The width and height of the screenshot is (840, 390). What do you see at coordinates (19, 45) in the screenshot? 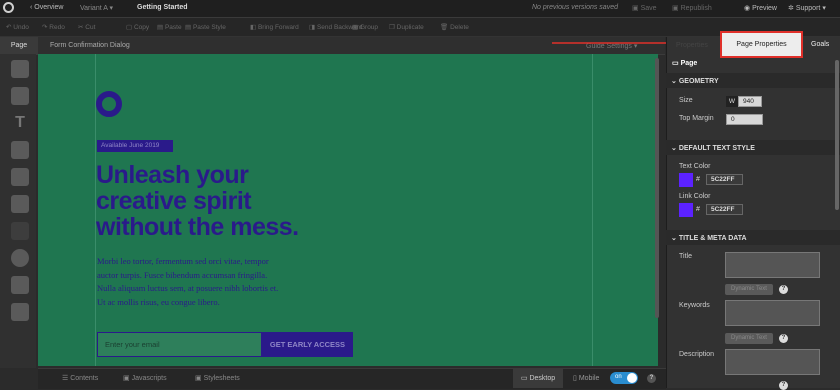
I see `tab-page: Page` at bounding box center [19, 45].